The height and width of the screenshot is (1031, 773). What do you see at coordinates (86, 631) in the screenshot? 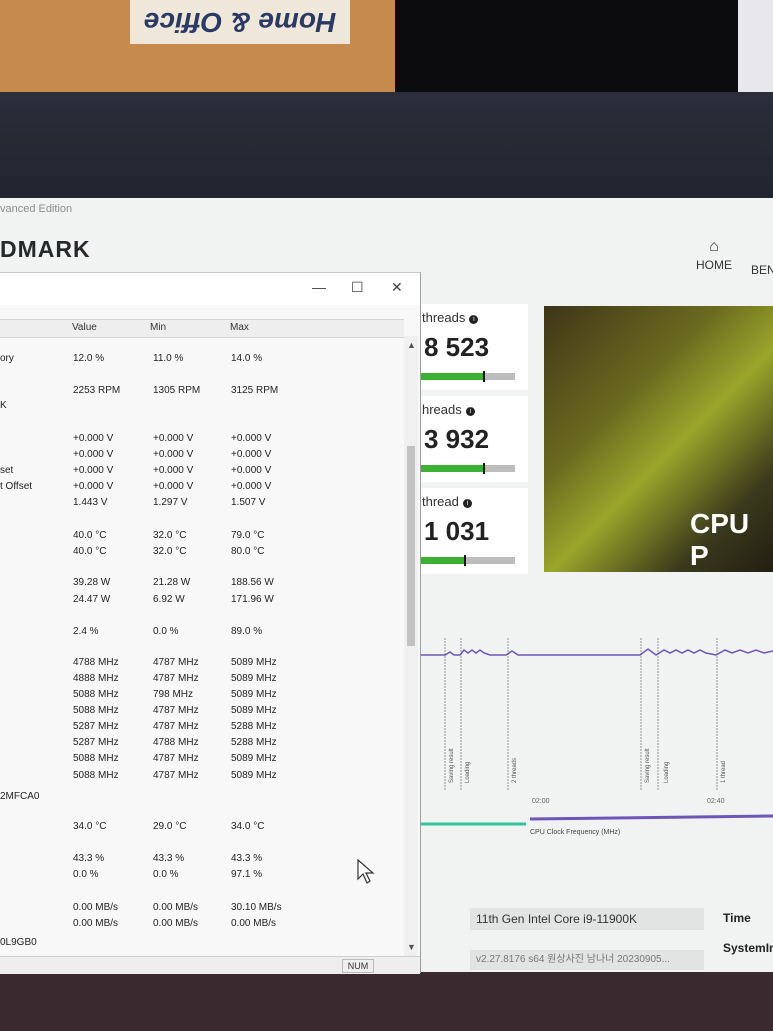
I see `sensor-value: 2.4 %` at bounding box center [86, 631].